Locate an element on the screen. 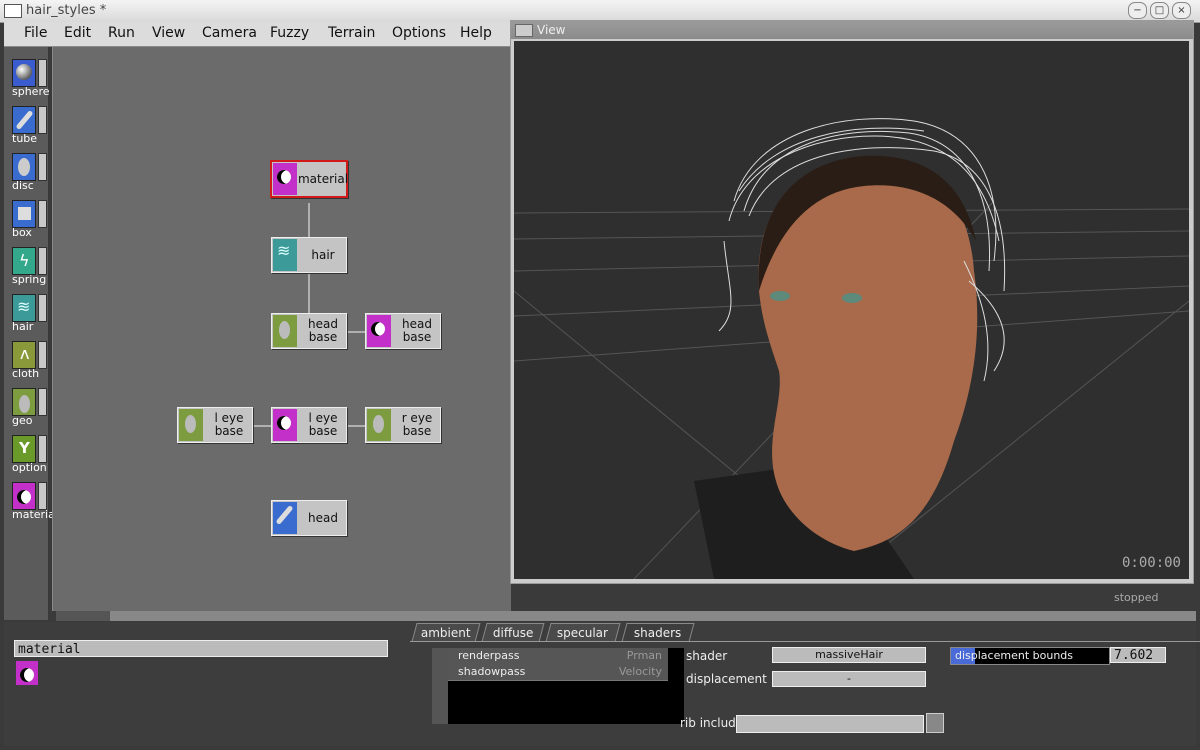 The image size is (1200, 750). palette-label: option is located at coordinates (29, 467).